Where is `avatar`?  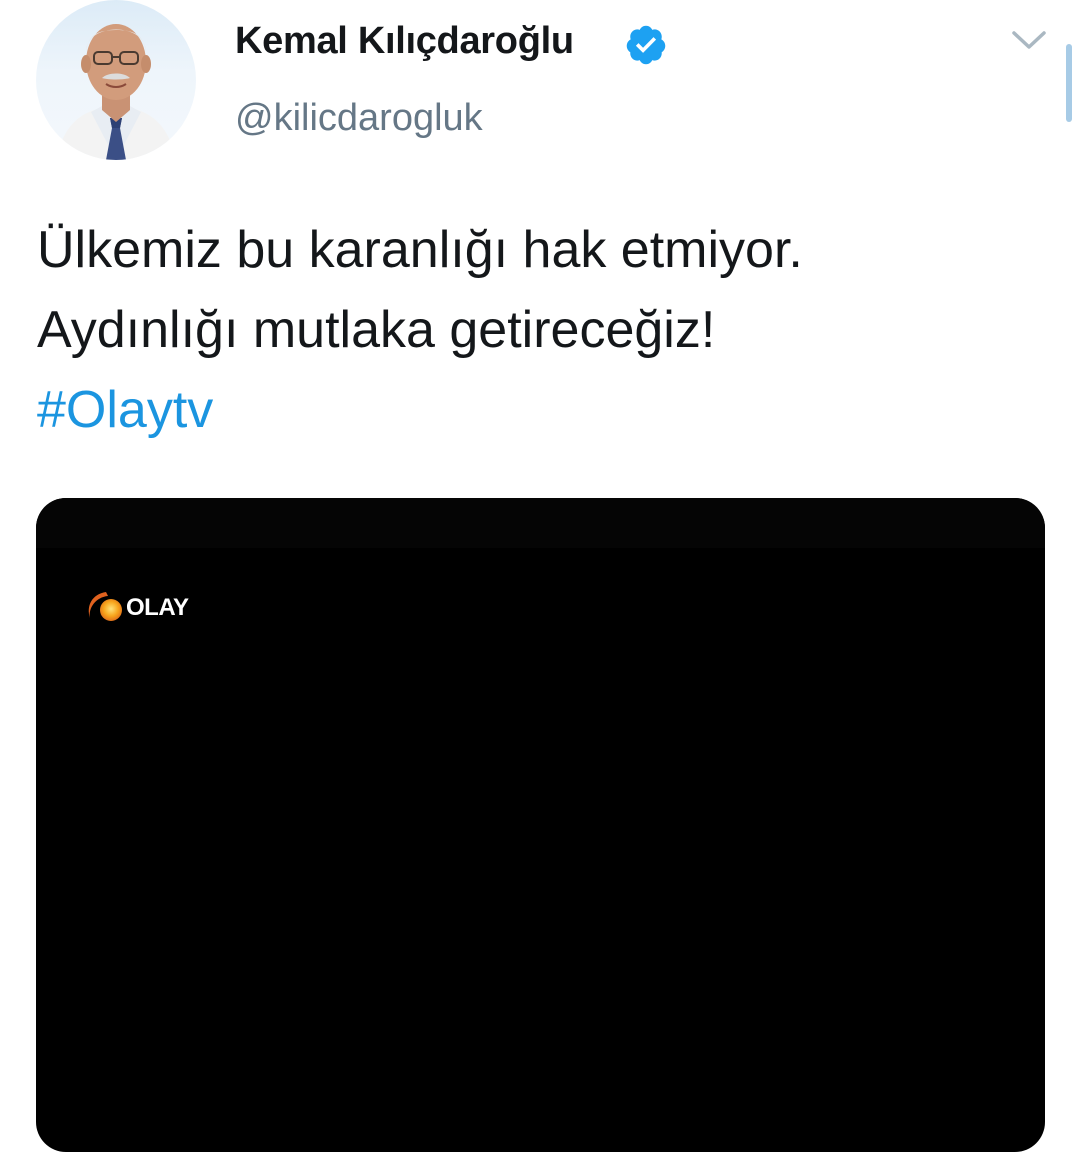
avatar is located at coordinates (116, 80).